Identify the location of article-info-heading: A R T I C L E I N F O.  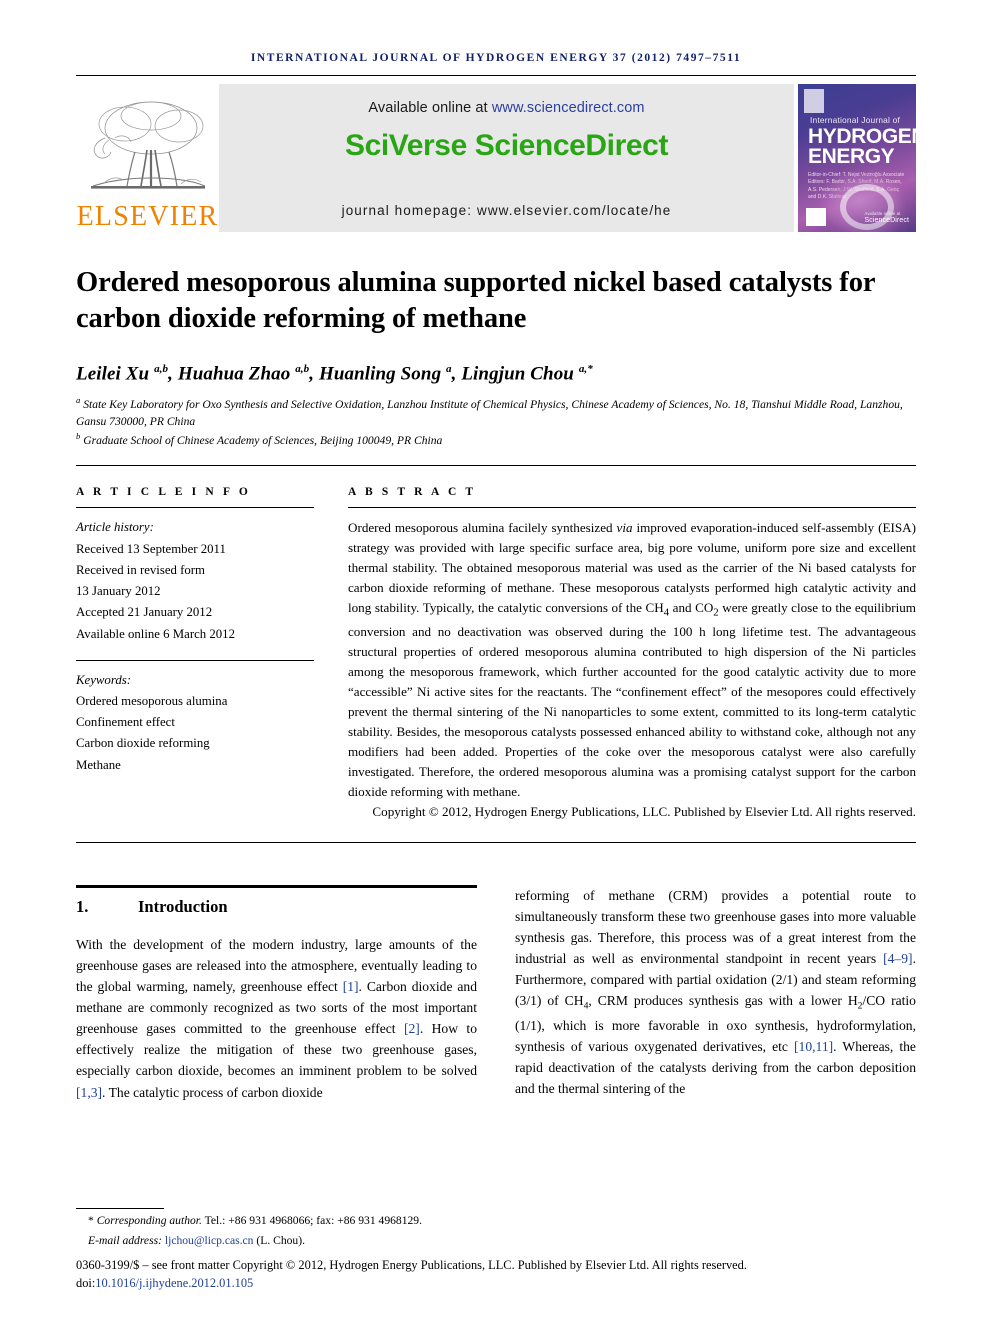
(163, 492).